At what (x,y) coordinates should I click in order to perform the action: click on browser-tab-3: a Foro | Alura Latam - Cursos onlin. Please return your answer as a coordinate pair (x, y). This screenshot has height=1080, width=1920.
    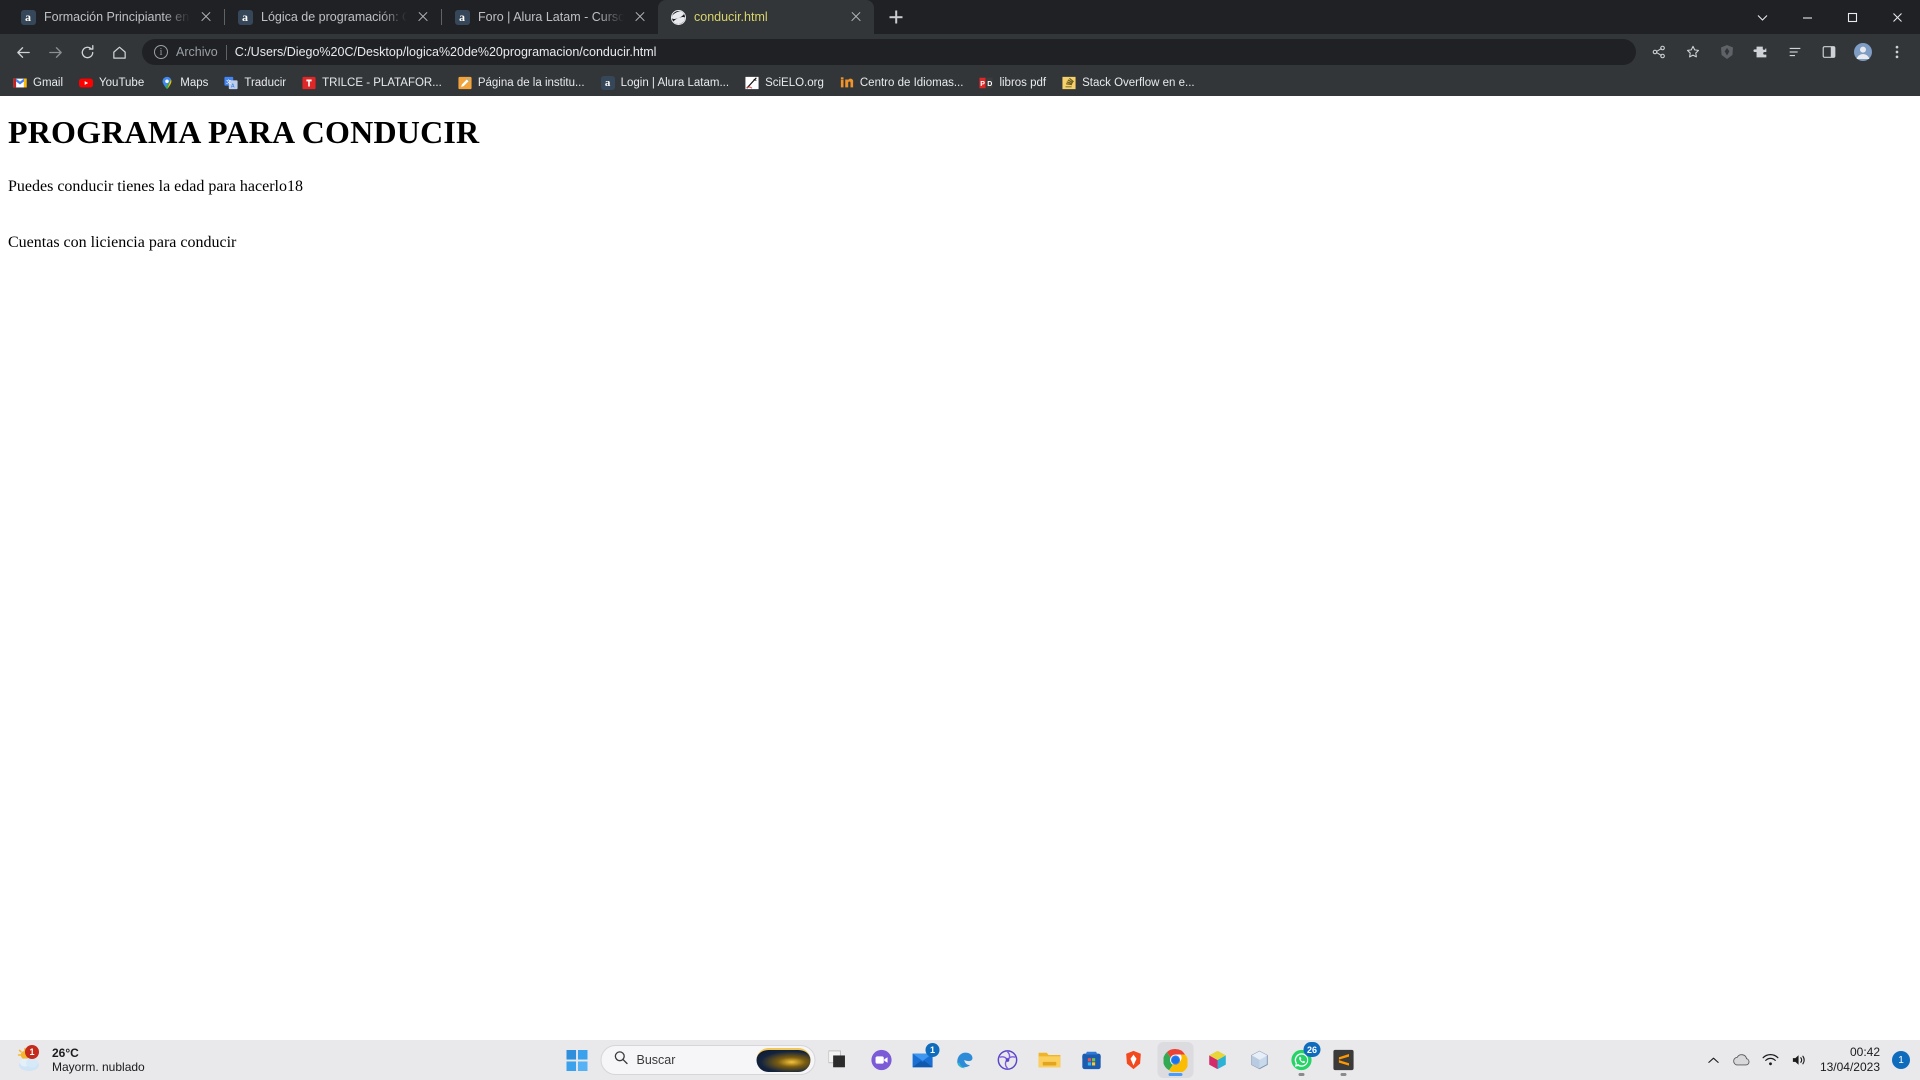
    Looking at the image, I should click on (550, 17).